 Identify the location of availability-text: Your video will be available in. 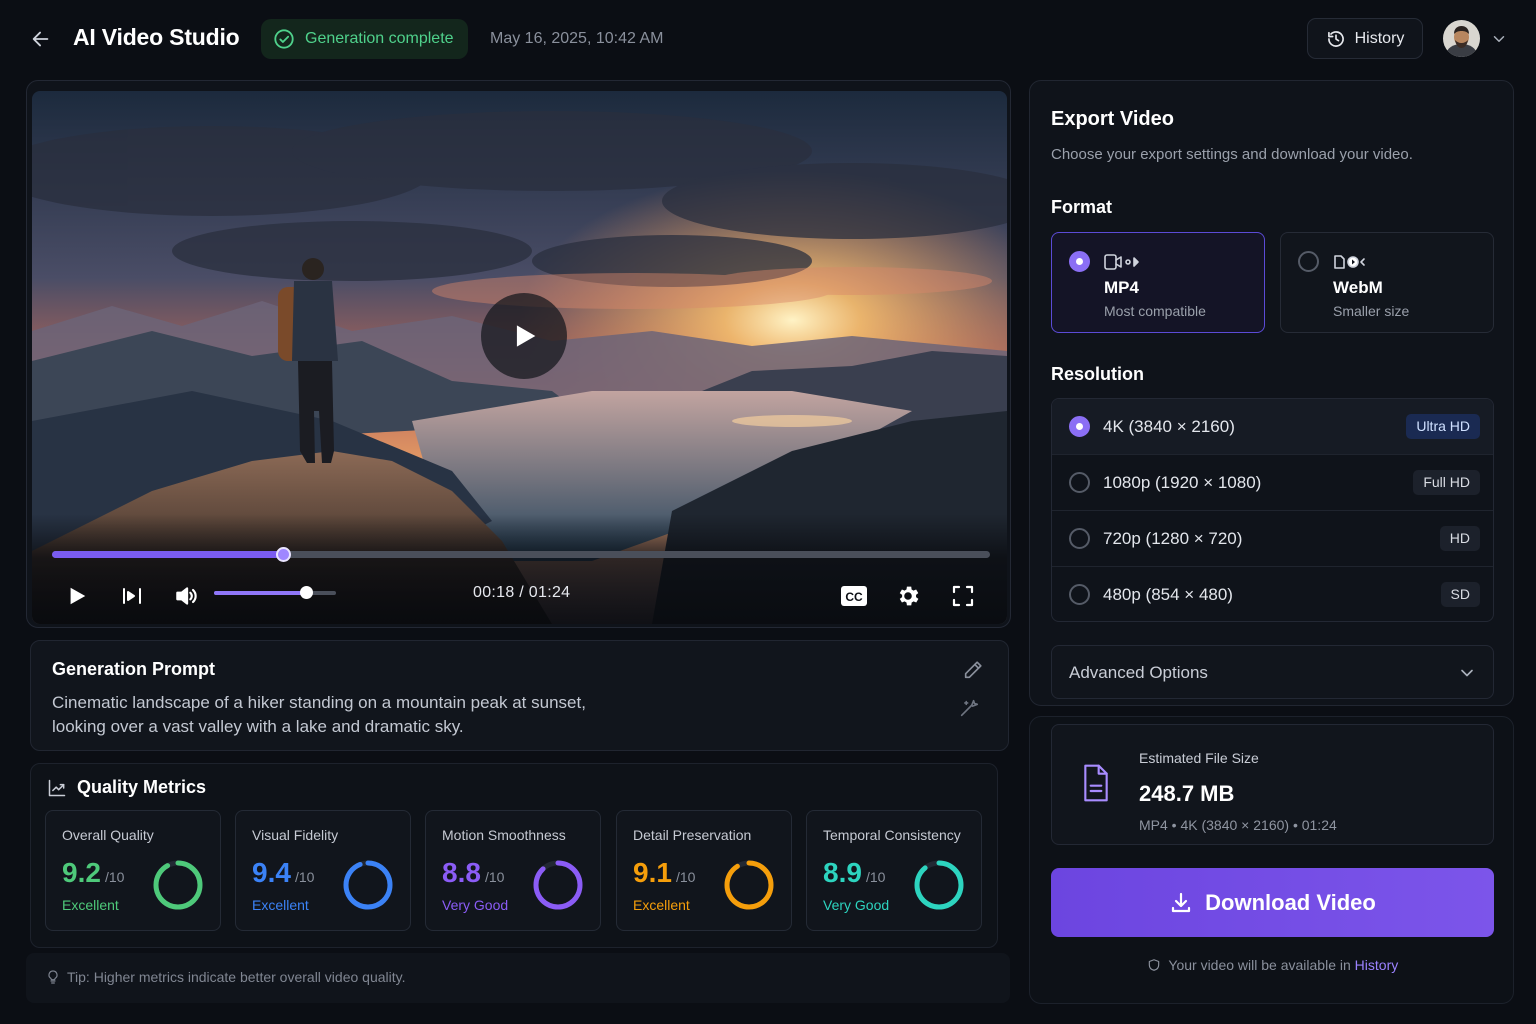
(1259, 965).